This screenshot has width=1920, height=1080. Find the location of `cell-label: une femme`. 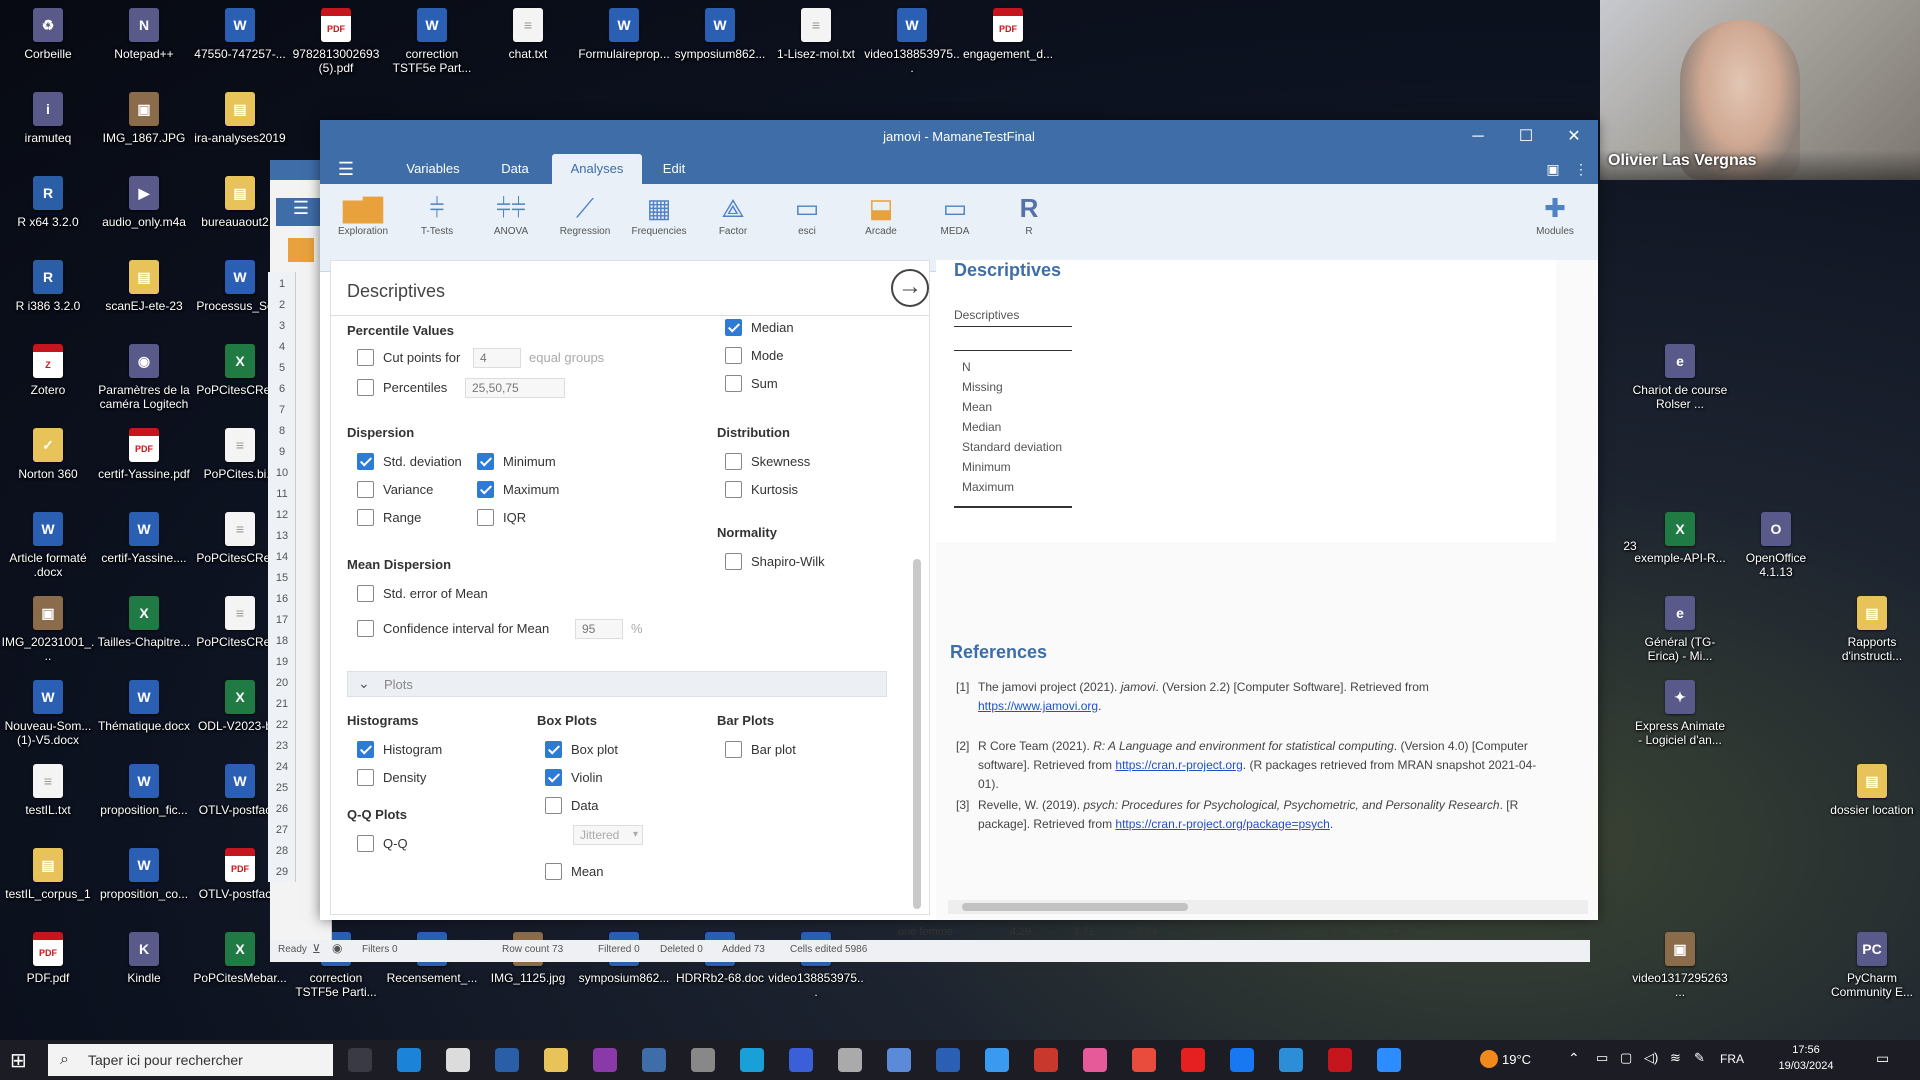

cell-label: une femme is located at coordinates (925, 932).